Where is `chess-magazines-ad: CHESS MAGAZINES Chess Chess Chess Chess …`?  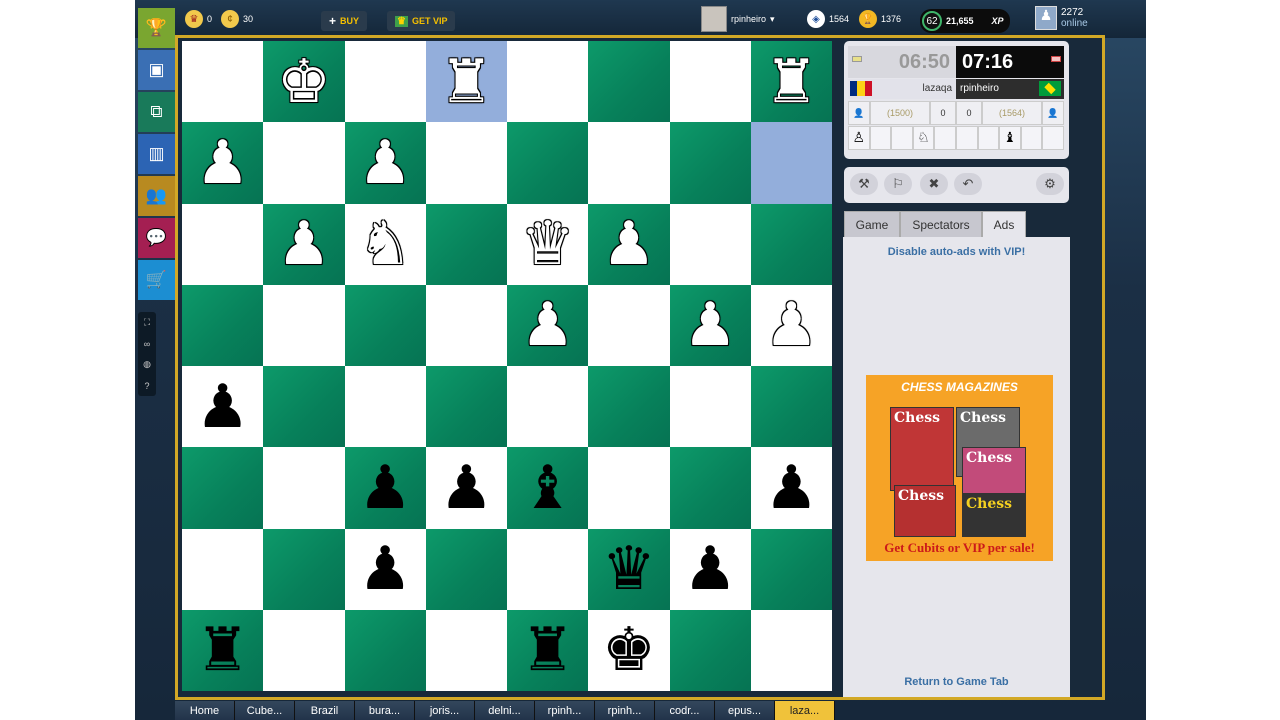
chess-magazines-ad: CHESS MAGAZINES Chess Chess Chess Chess … is located at coordinates (959, 468).